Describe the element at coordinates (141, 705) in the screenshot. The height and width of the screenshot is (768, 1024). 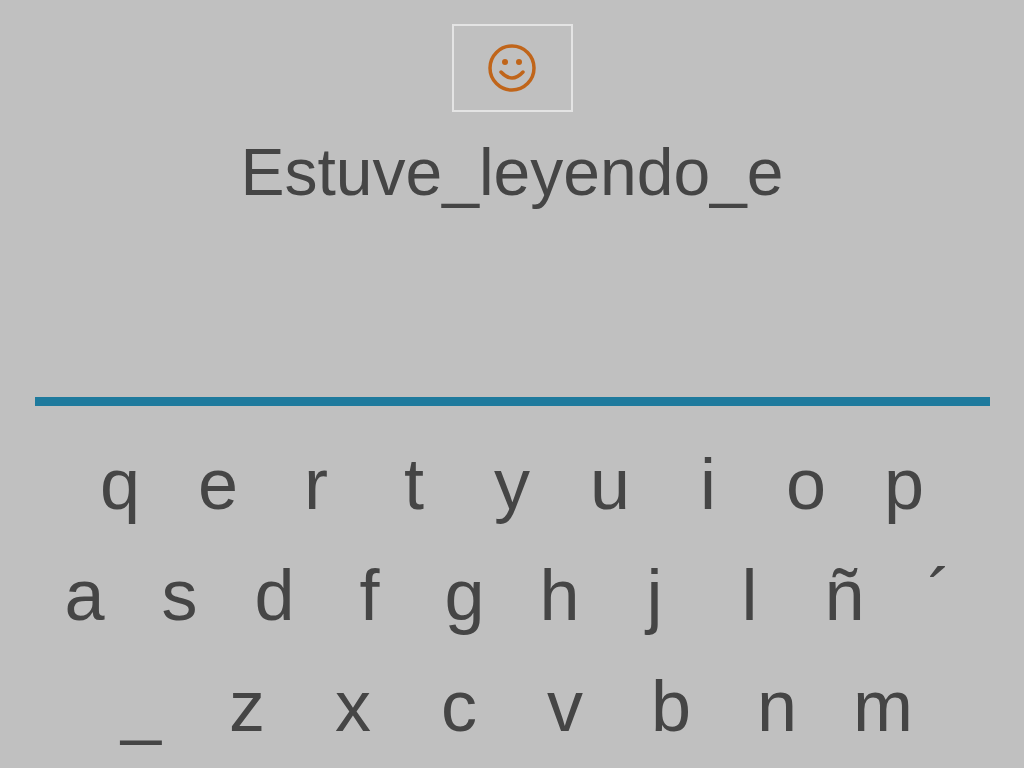
I see `letter-key: _` at that location.